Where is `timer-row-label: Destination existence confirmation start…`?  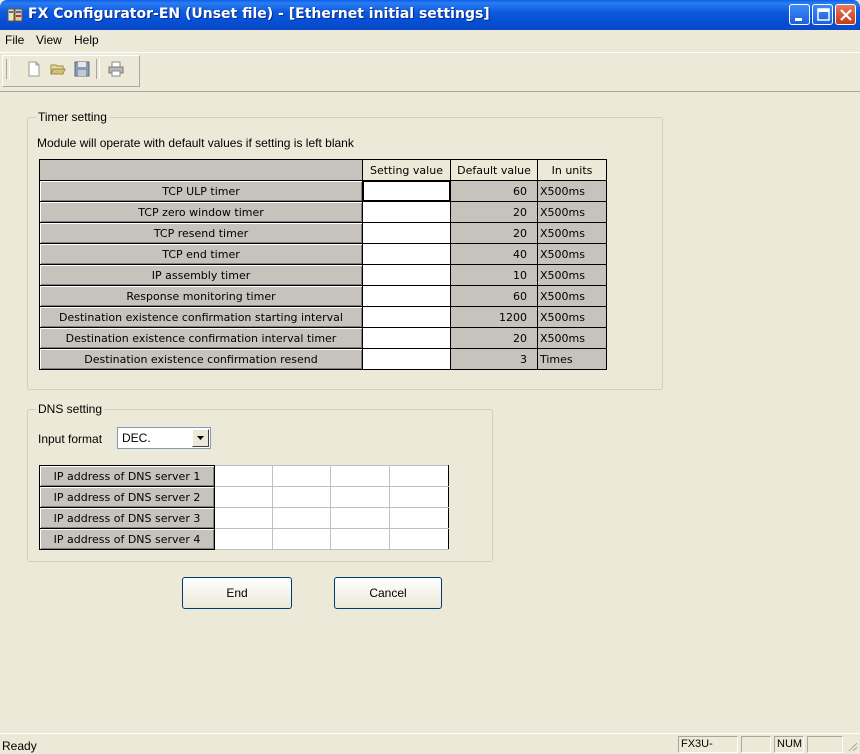 timer-row-label: Destination existence confirmation start… is located at coordinates (201, 317).